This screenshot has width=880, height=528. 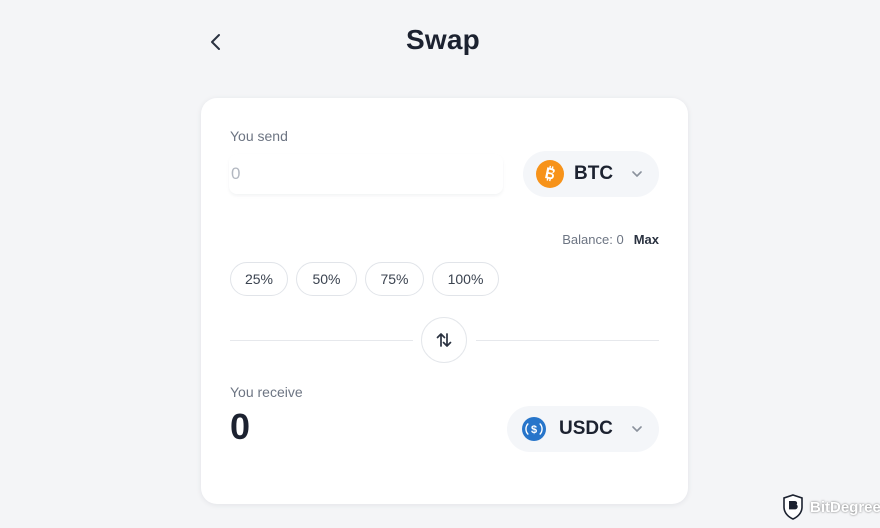 What do you see at coordinates (593, 239) in the screenshot?
I see `balance-text: Balance: 0` at bounding box center [593, 239].